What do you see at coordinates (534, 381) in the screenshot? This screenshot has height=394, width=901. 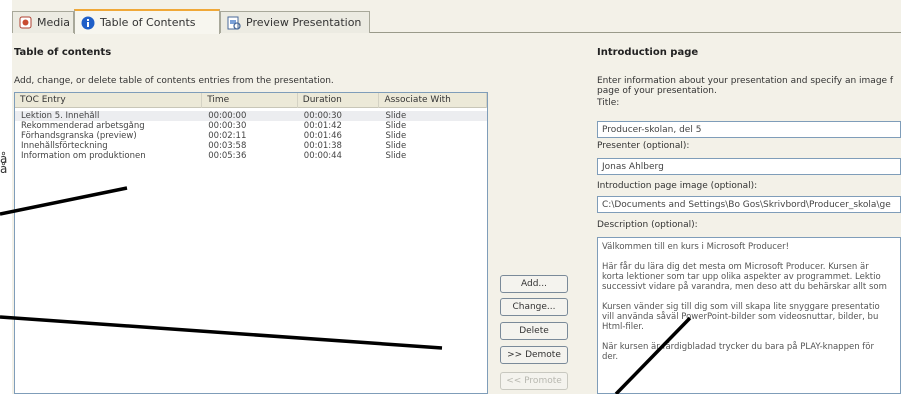 I see `promote-button: << Promote` at bounding box center [534, 381].